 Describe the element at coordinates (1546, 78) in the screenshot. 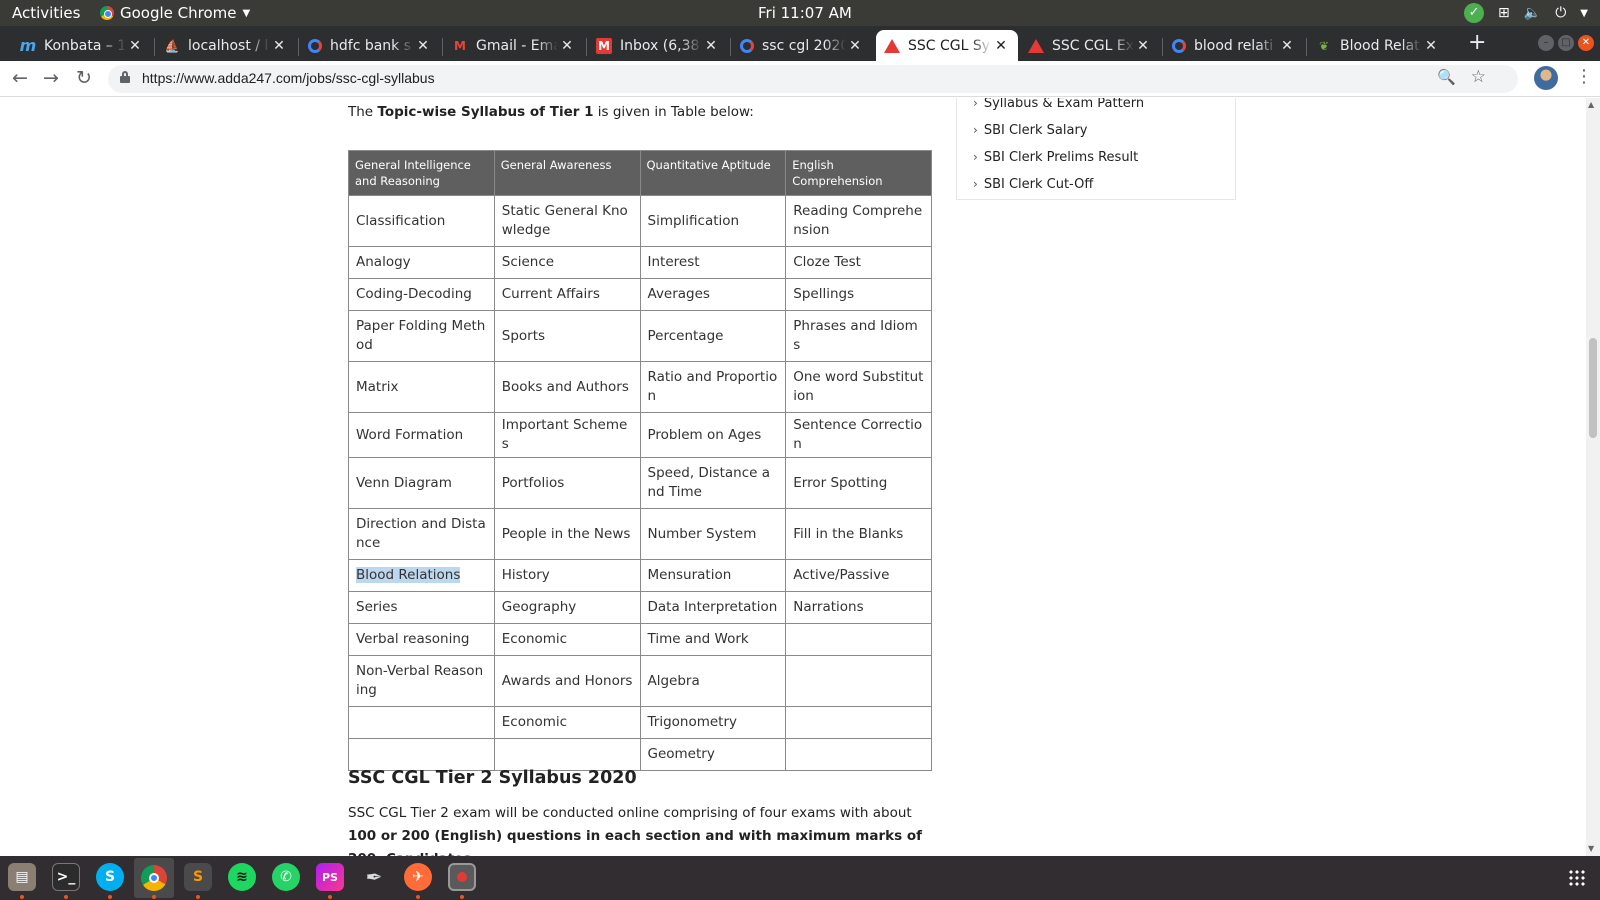

I see `profile-avatar` at that location.